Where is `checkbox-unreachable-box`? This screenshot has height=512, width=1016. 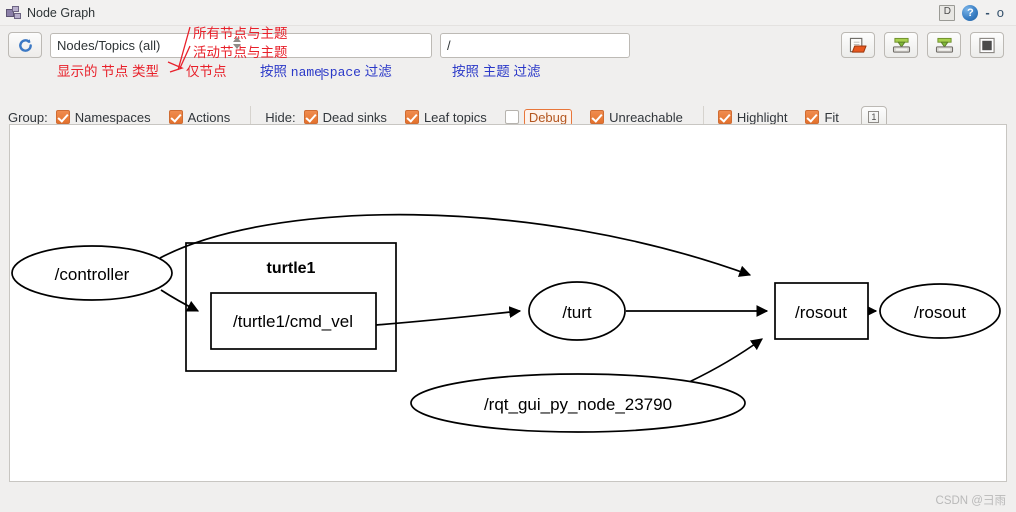
checkbox-unreachable-box is located at coordinates (597, 117).